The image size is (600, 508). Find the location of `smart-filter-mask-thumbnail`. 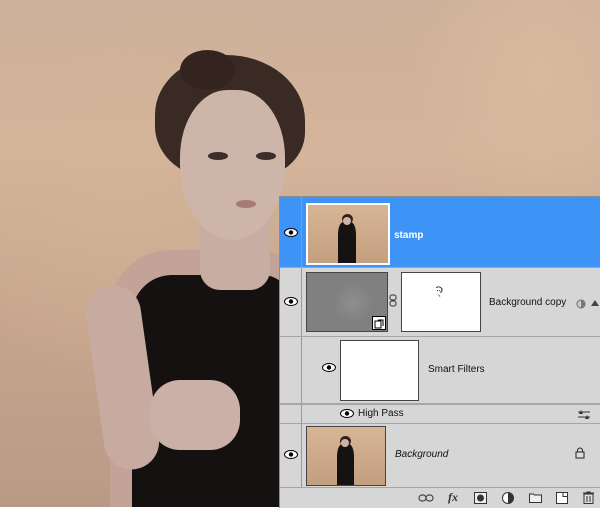

smart-filter-mask-thumbnail is located at coordinates (441, 302).